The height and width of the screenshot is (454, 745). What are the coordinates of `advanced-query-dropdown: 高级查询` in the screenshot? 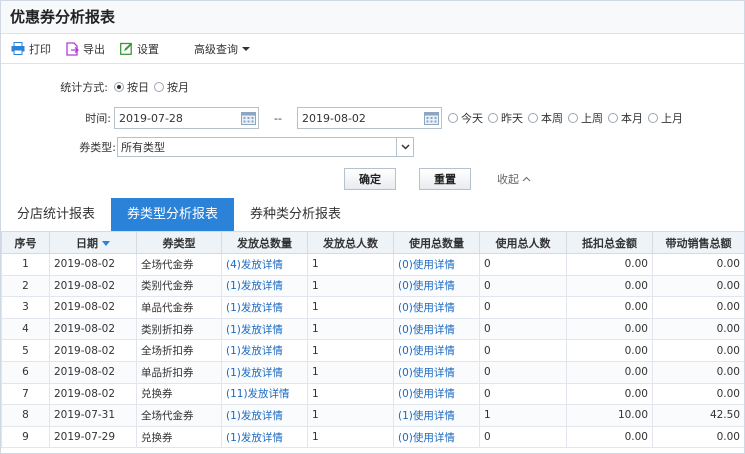 It's located at (222, 49).